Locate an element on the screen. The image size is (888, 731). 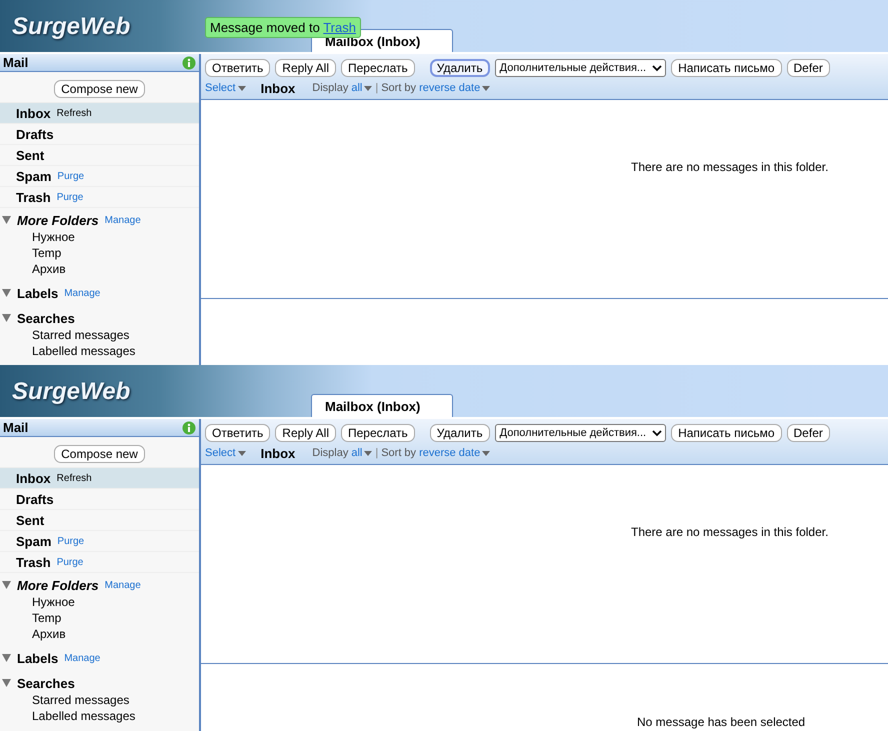
empty-folder-message: There are no messages in this folder. is located at coordinates (729, 167).